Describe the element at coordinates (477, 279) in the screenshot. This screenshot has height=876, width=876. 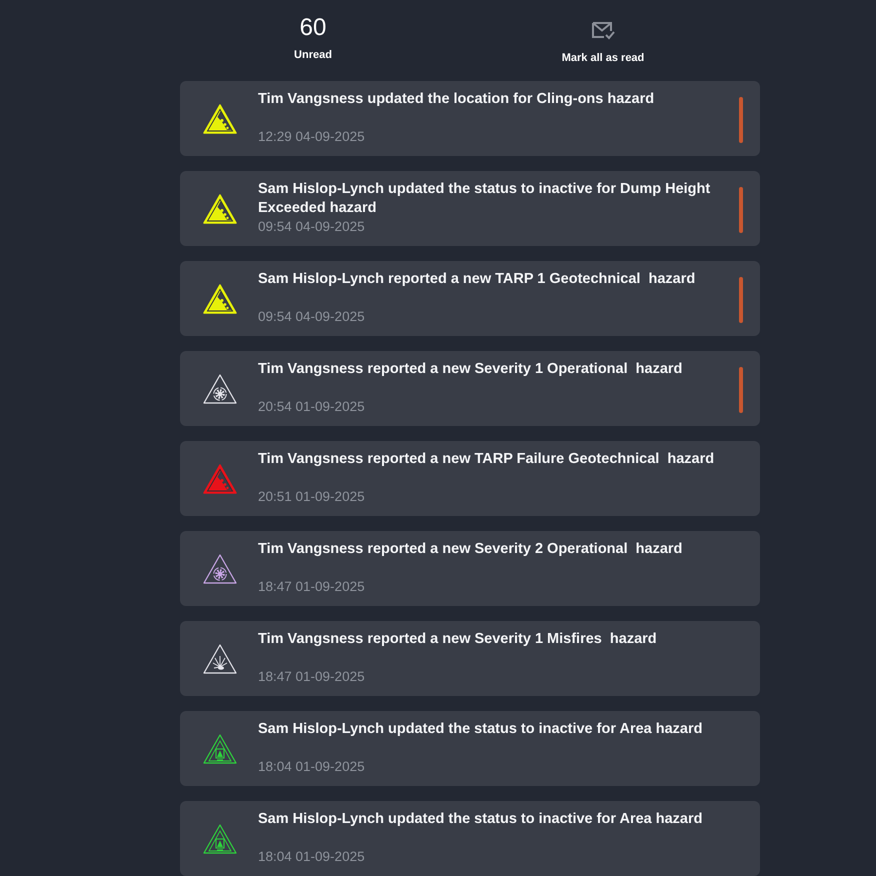
I see `notification-message: Sam Hislop-Lynch reported a new TARP 1 Geotechnical hazard` at that location.